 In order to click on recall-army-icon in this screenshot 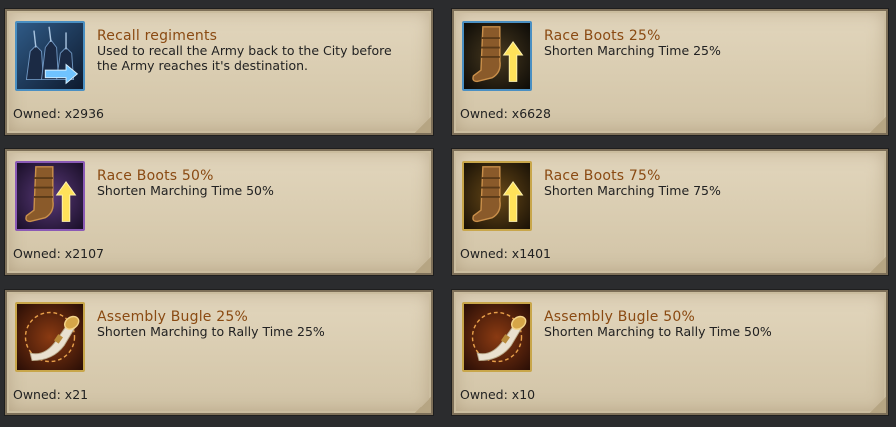, I will do `click(50, 56)`.